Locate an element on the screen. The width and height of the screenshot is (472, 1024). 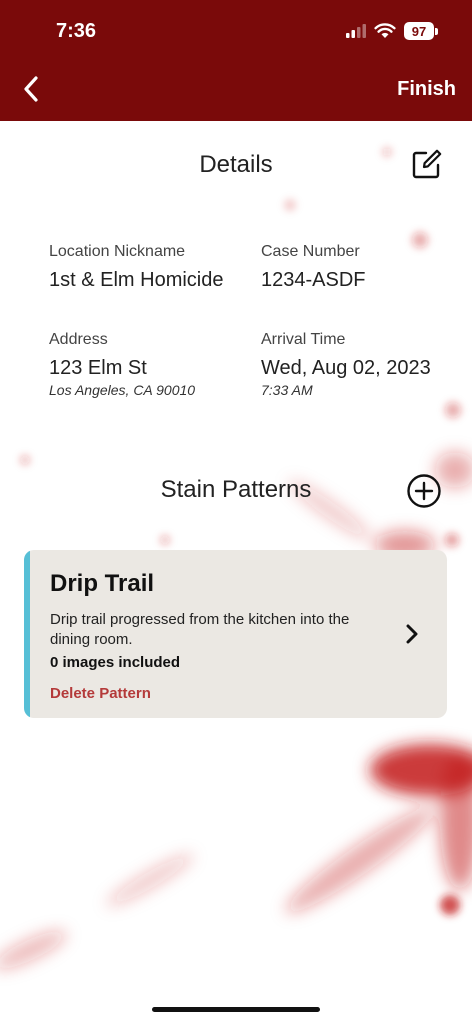
pattern-title: Drip Trail is located at coordinates (102, 583).